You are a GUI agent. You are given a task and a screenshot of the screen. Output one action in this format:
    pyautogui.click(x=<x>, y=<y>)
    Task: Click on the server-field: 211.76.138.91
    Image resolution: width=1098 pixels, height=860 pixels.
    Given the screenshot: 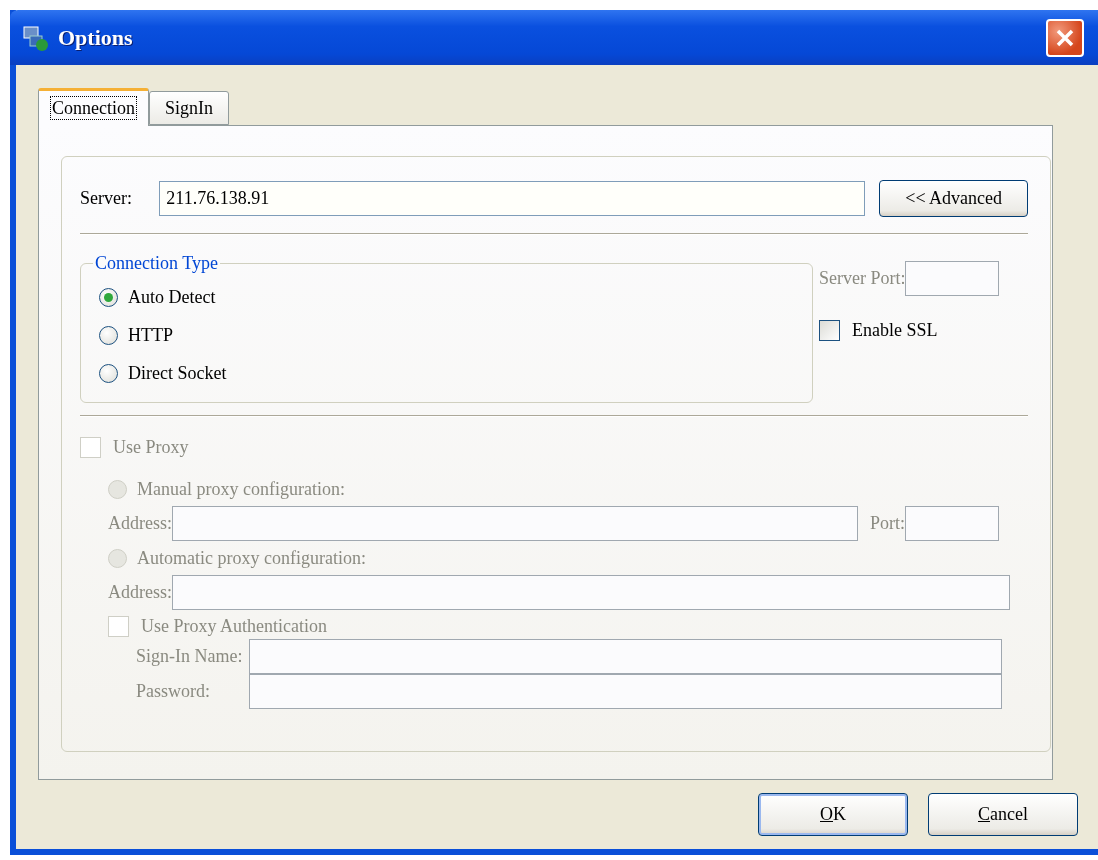 What is the action you would take?
    pyautogui.click(x=512, y=198)
    